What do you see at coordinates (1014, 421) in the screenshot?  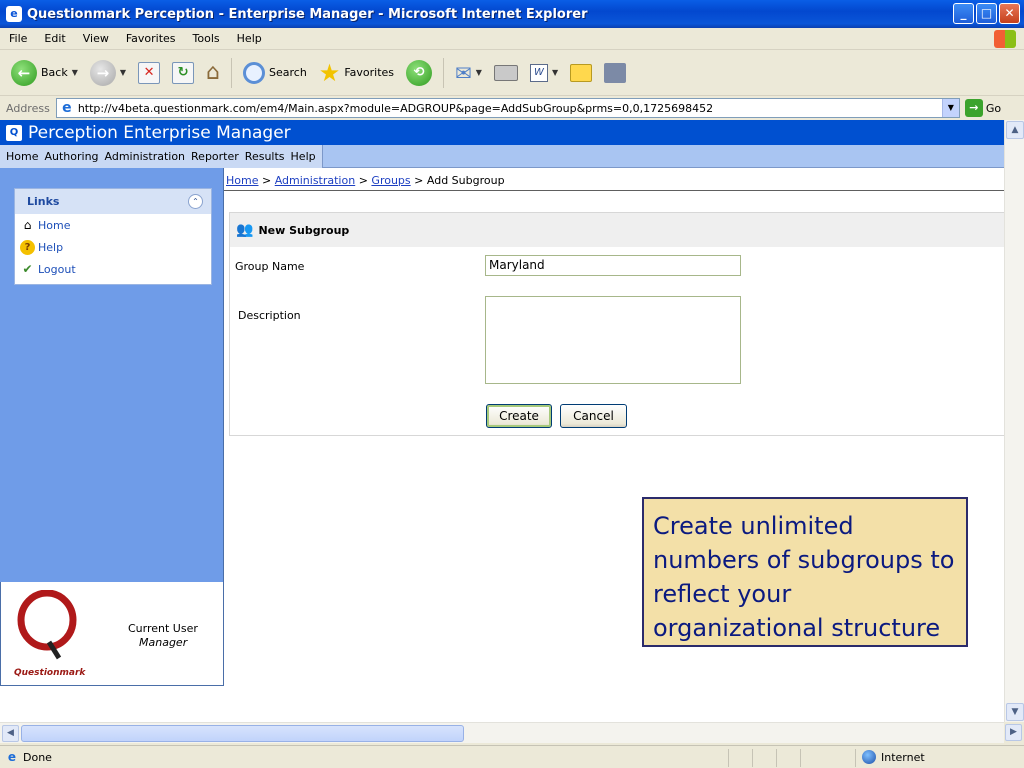 I see `vertical-scrollbar: ▲ ▼` at bounding box center [1014, 421].